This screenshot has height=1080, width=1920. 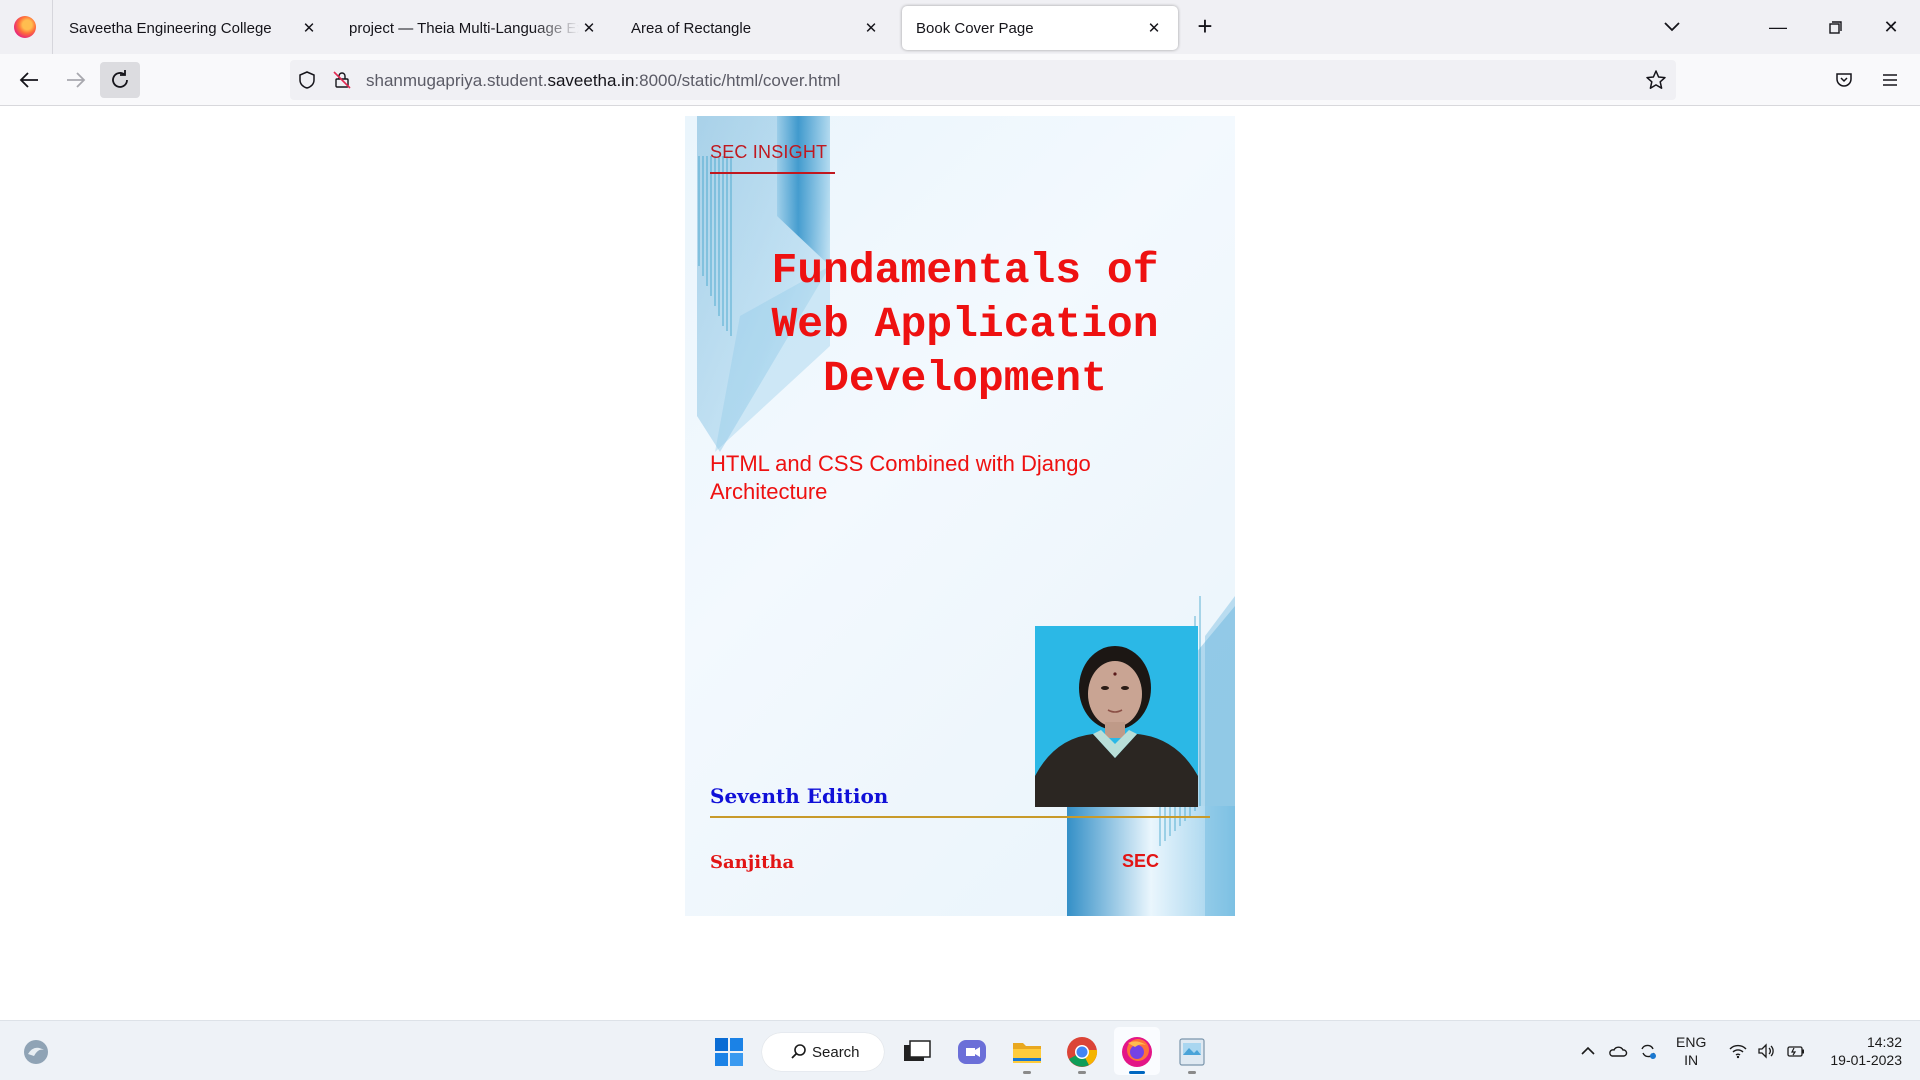 I want to click on clock-date: 19-01-2023, so click(x=1866, y=1060).